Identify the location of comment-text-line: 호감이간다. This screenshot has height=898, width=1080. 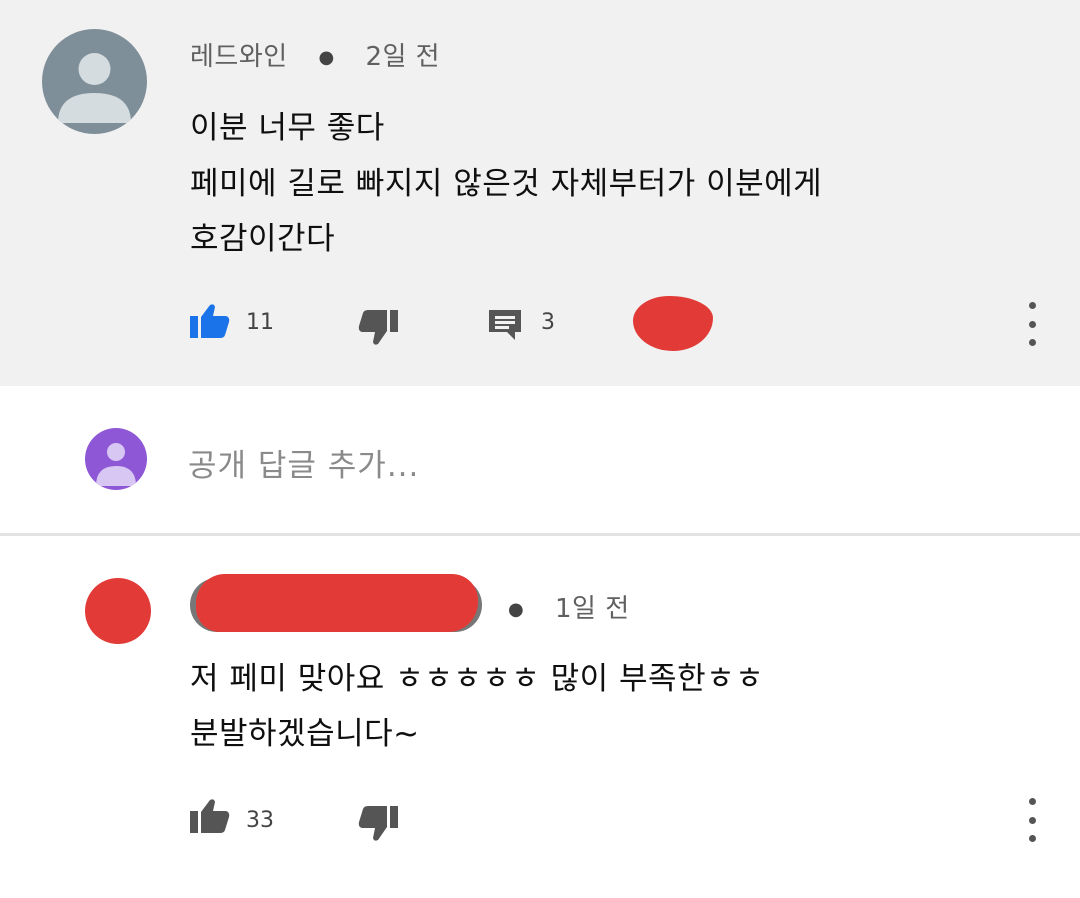
(263, 239).